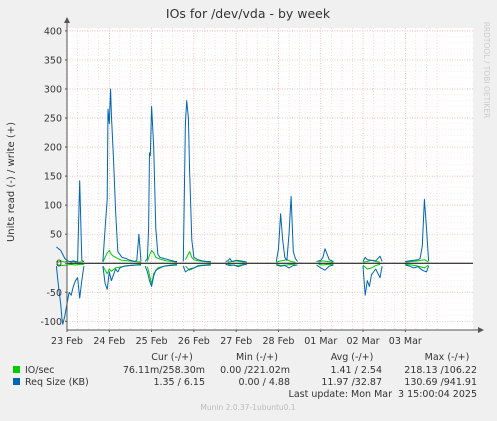  I want to click on x-tick-label: 23 Feb, so click(67, 341).